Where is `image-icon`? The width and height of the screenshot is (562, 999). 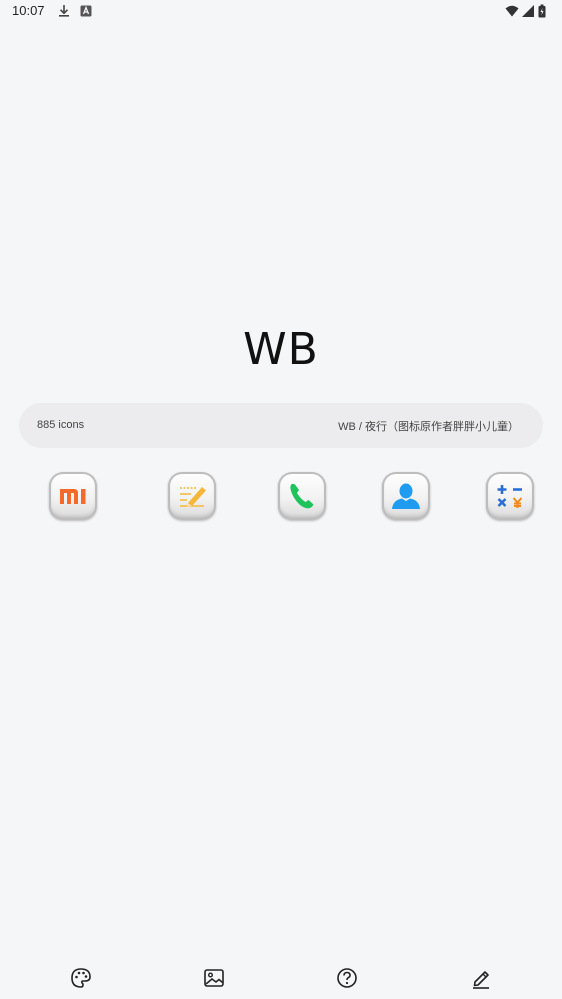
image-icon is located at coordinates (214, 978).